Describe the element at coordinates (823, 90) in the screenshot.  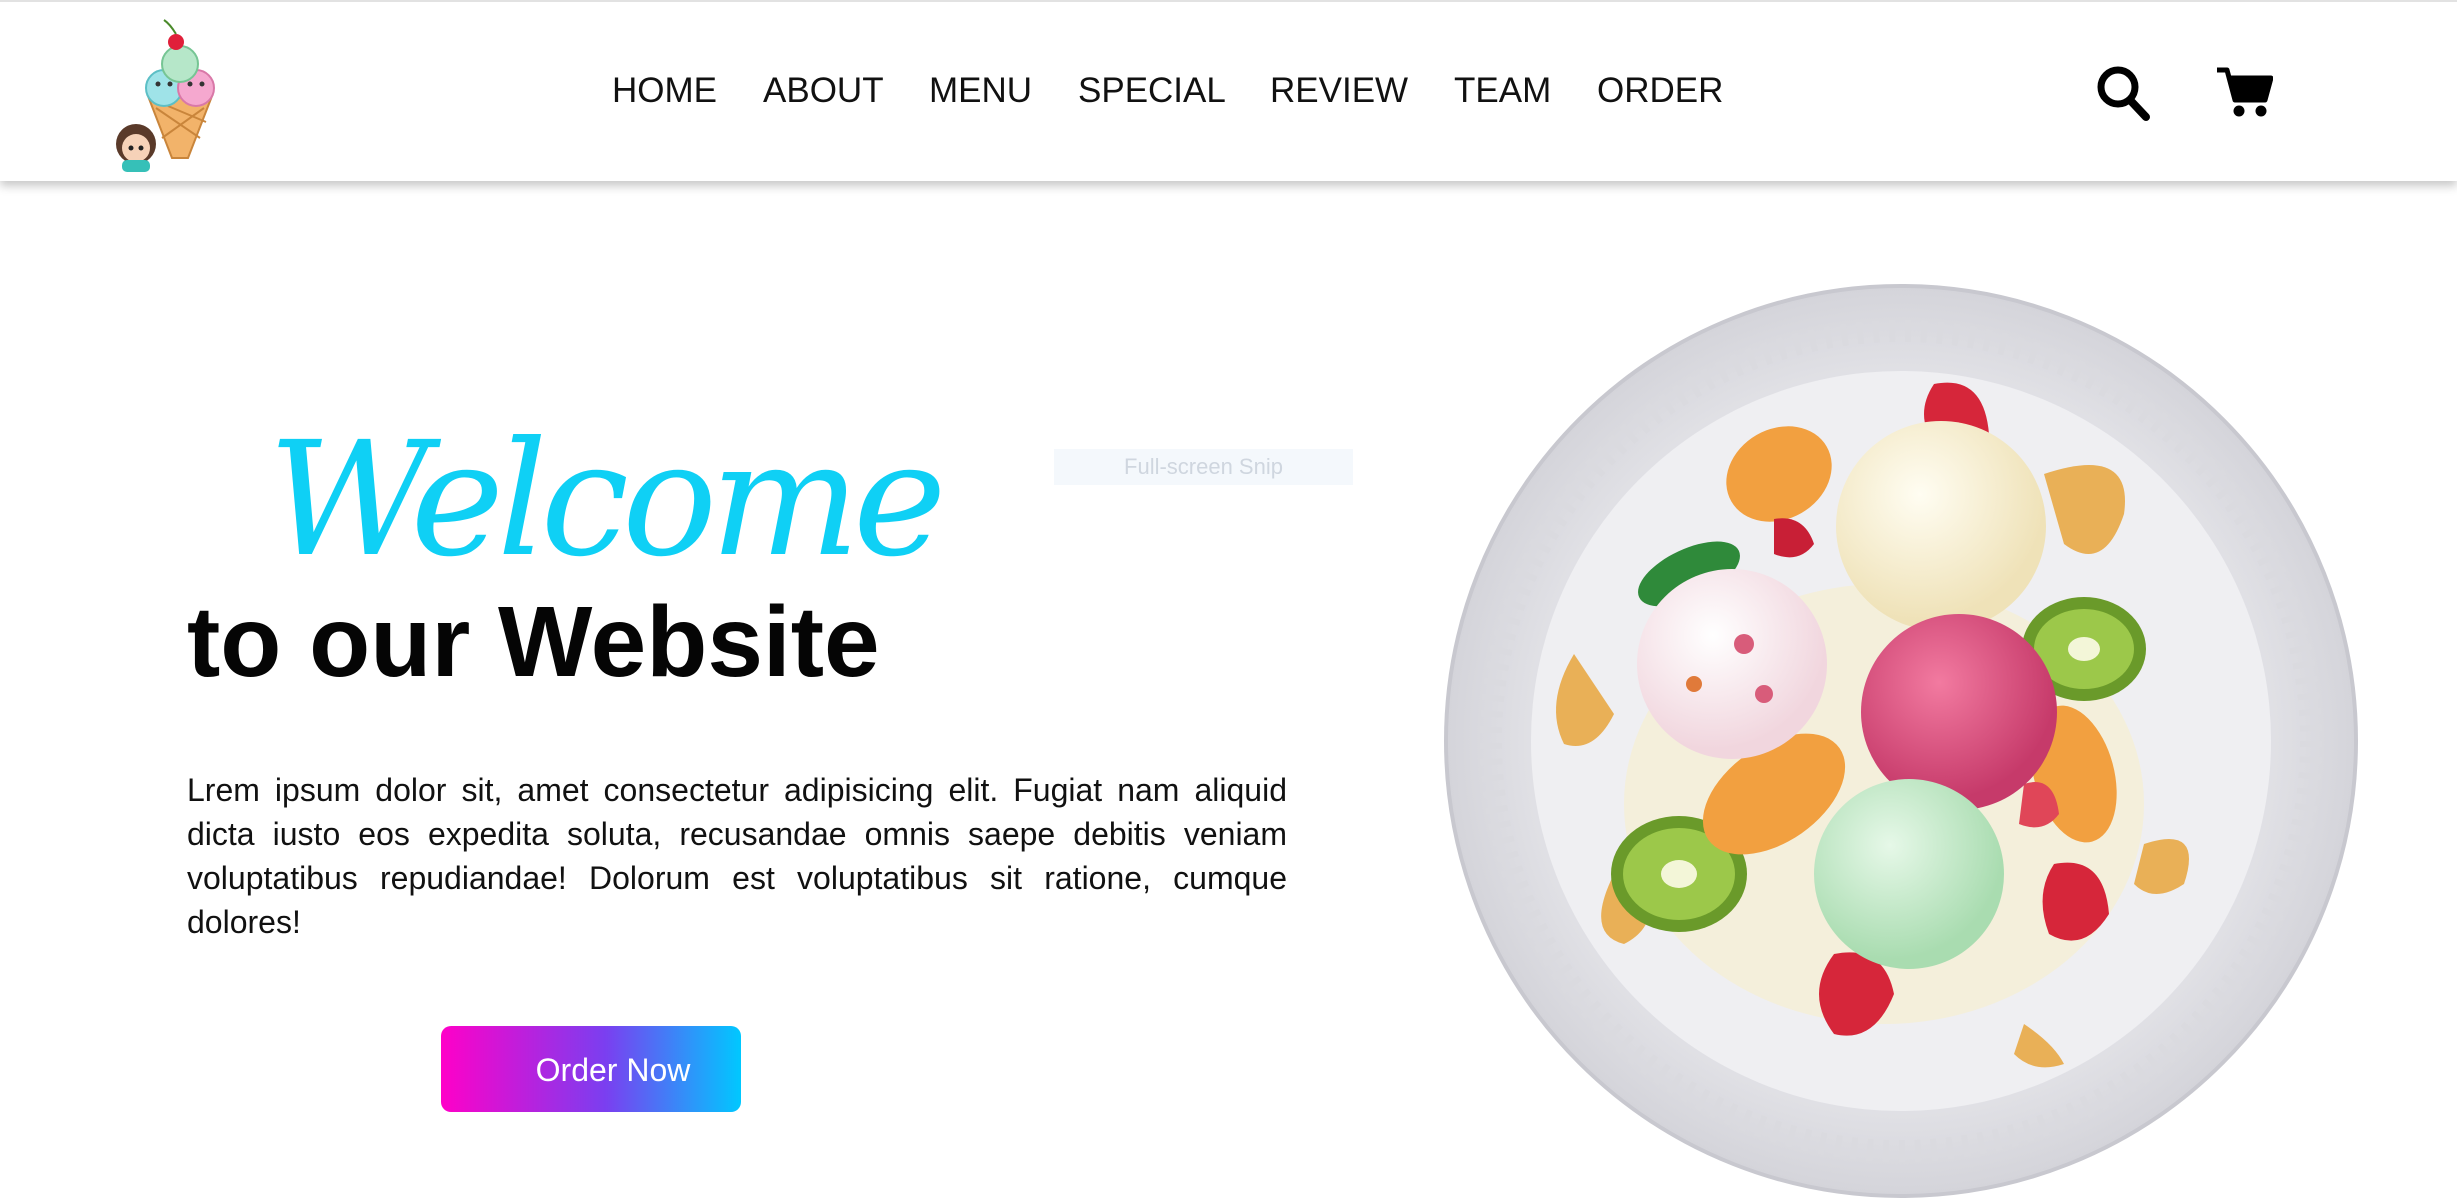
I see `nav-about: ABOUT` at that location.